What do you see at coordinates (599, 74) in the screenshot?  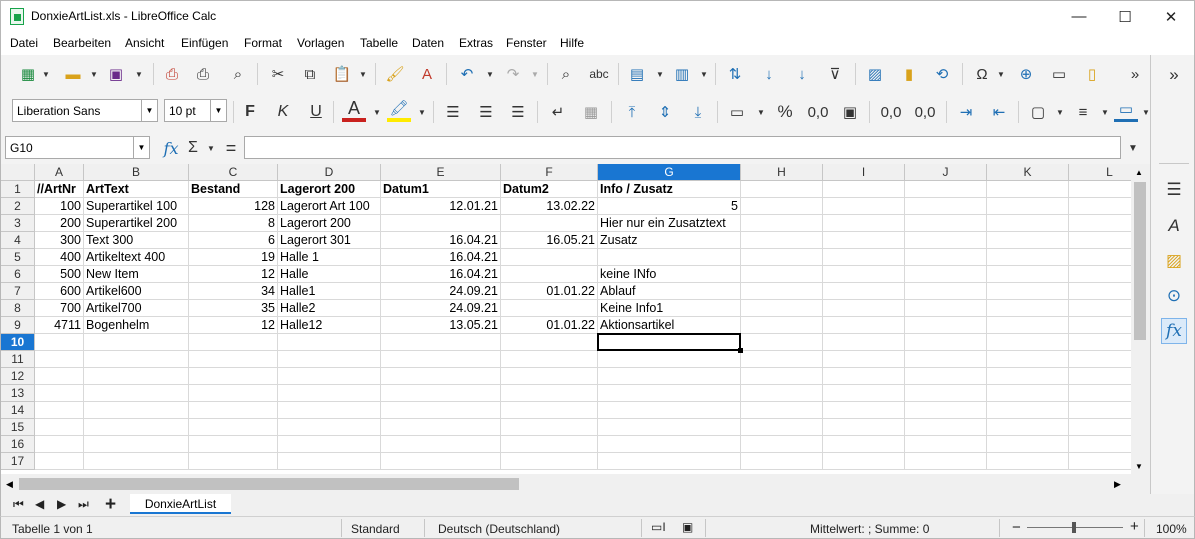 I see `spellcheck-icon: abc` at bounding box center [599, 74].